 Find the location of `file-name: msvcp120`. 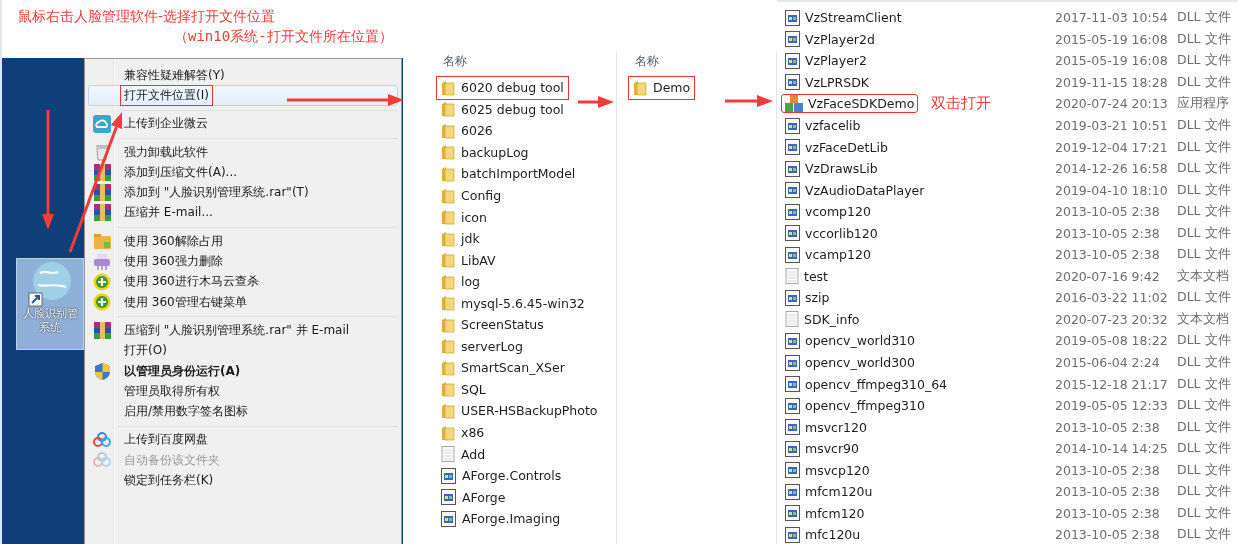

file-name: msvcp120 is located at coordinates (837, 470).